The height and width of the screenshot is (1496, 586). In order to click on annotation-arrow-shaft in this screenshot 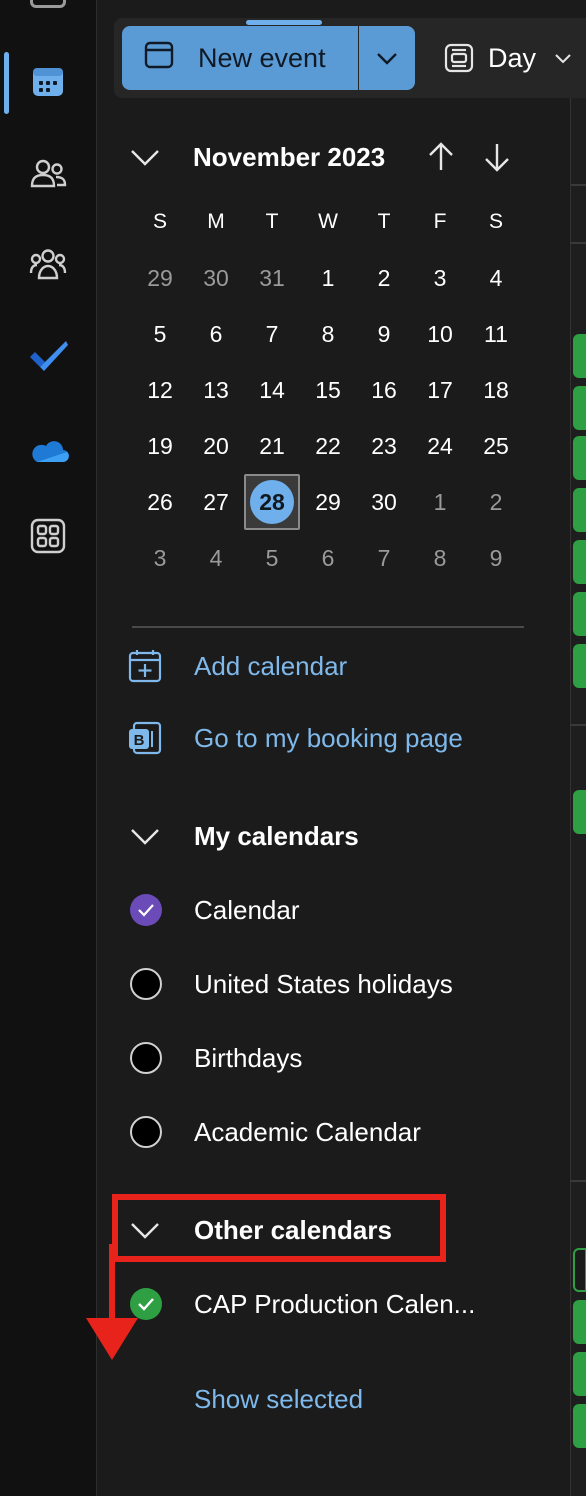, I will do `click(112, 1284)`.